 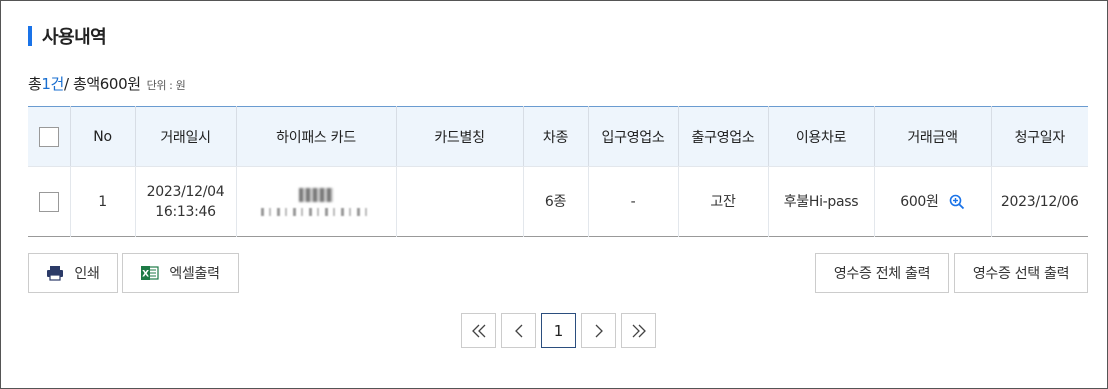 I want to click on first-page-button, so click(x=478, y=330).